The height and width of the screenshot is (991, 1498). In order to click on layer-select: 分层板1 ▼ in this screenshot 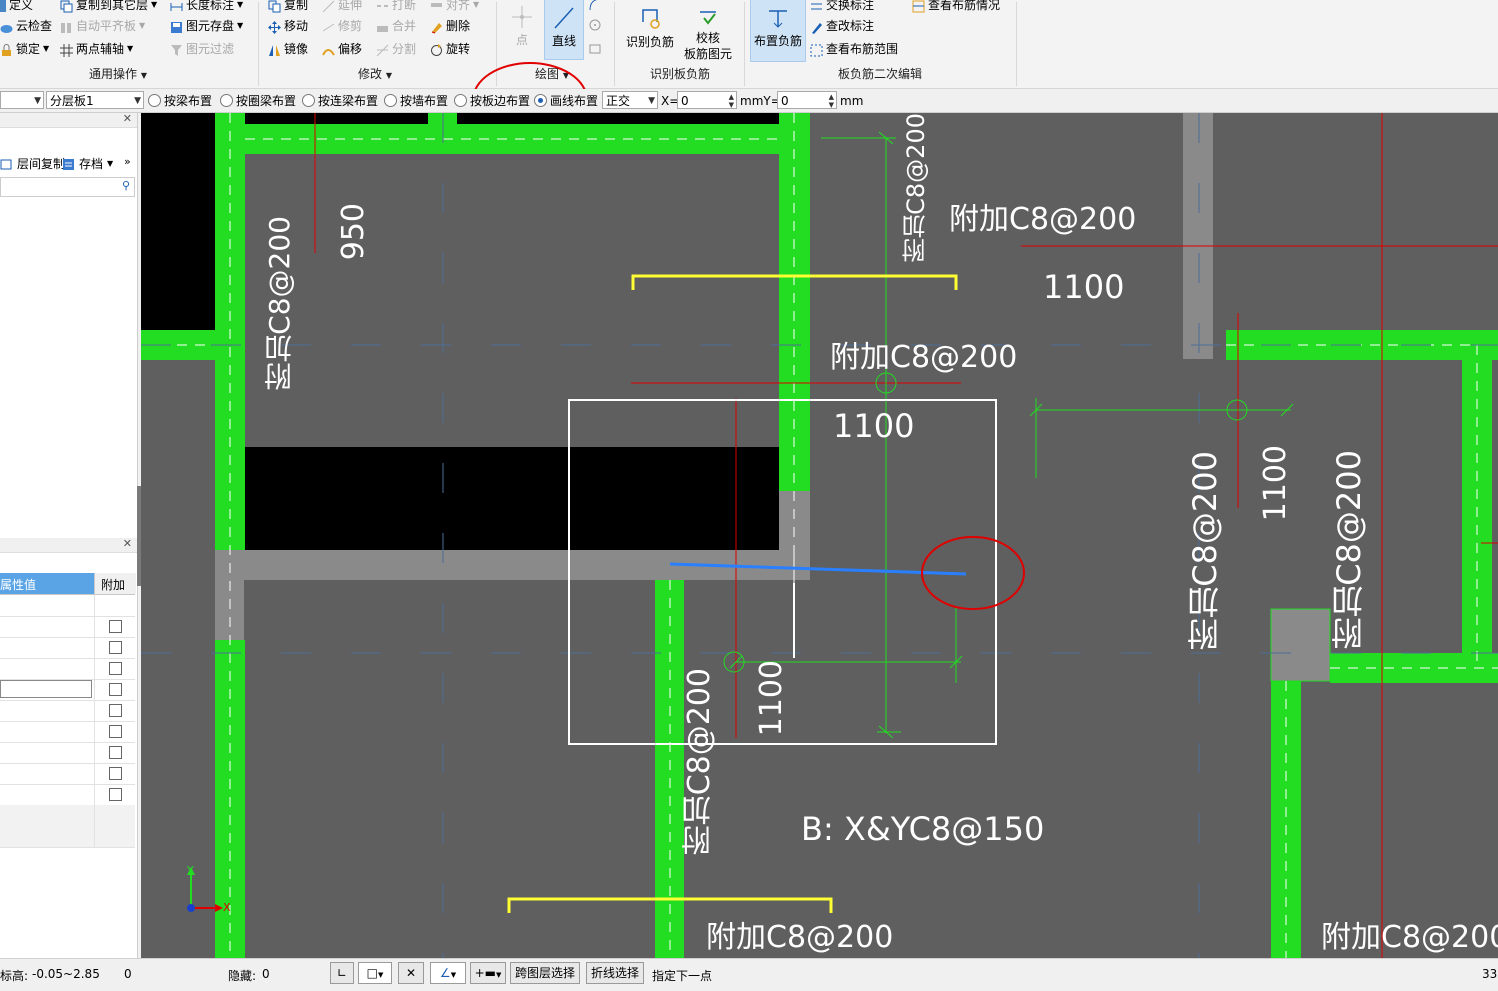, I will do `click(95, 100)`.